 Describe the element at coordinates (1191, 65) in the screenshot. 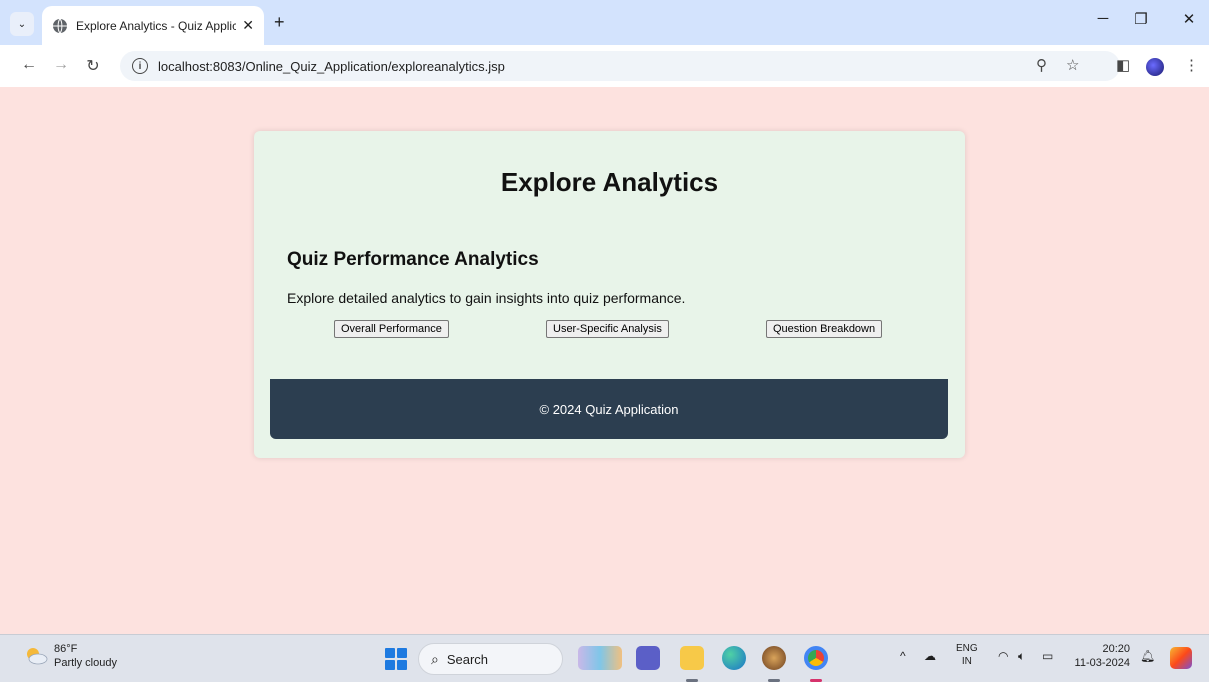

I see `menu-kebab-icon: ⋮` at that location.